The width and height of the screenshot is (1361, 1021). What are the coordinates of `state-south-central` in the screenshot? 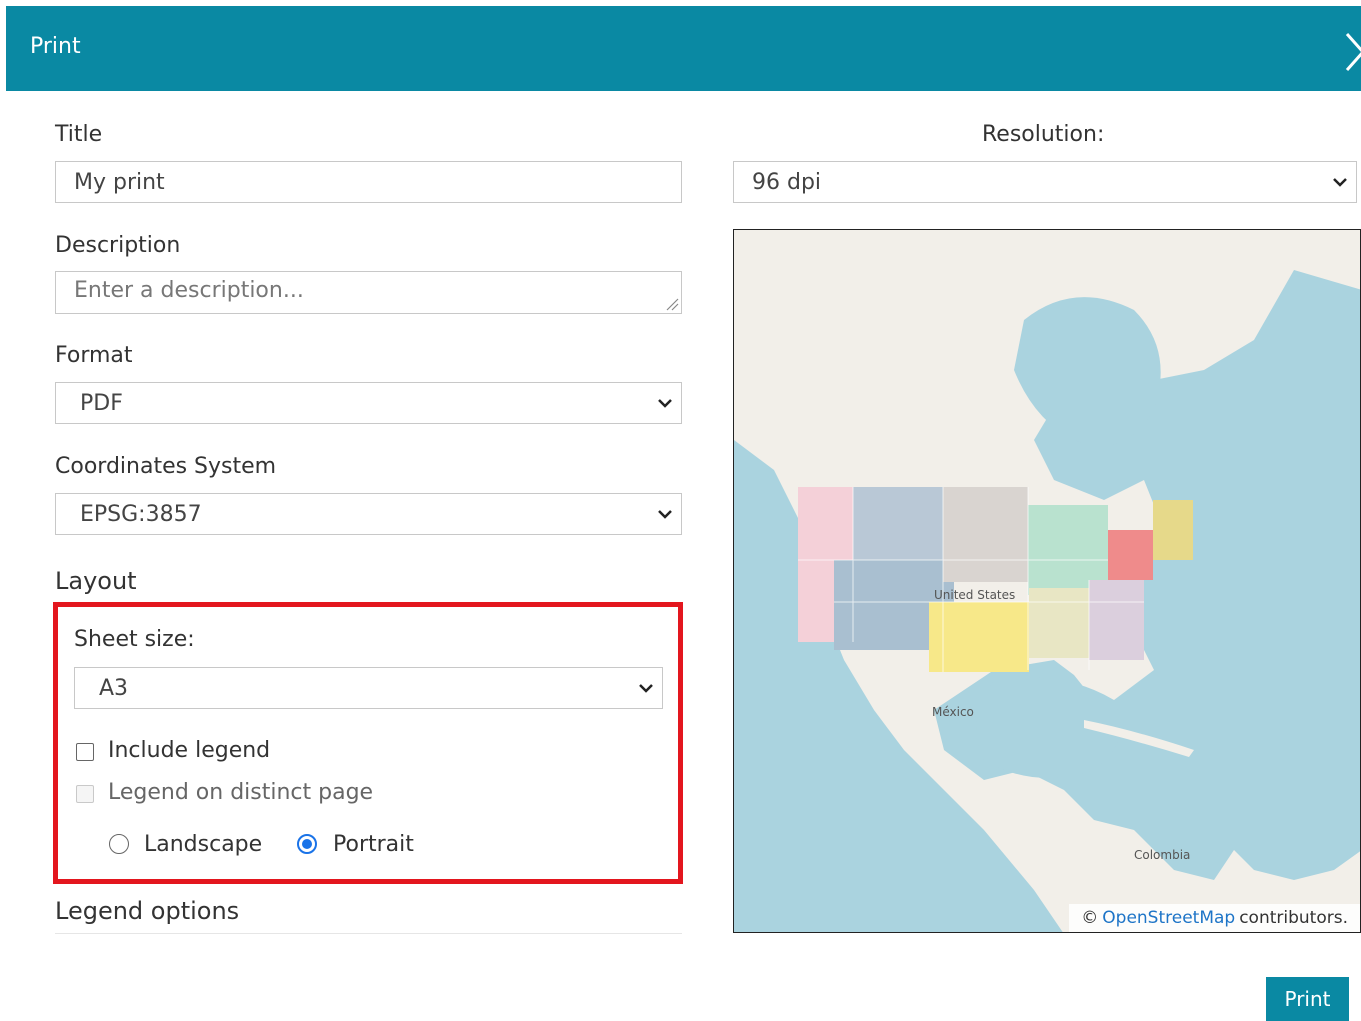 It's located at (1059, 623).